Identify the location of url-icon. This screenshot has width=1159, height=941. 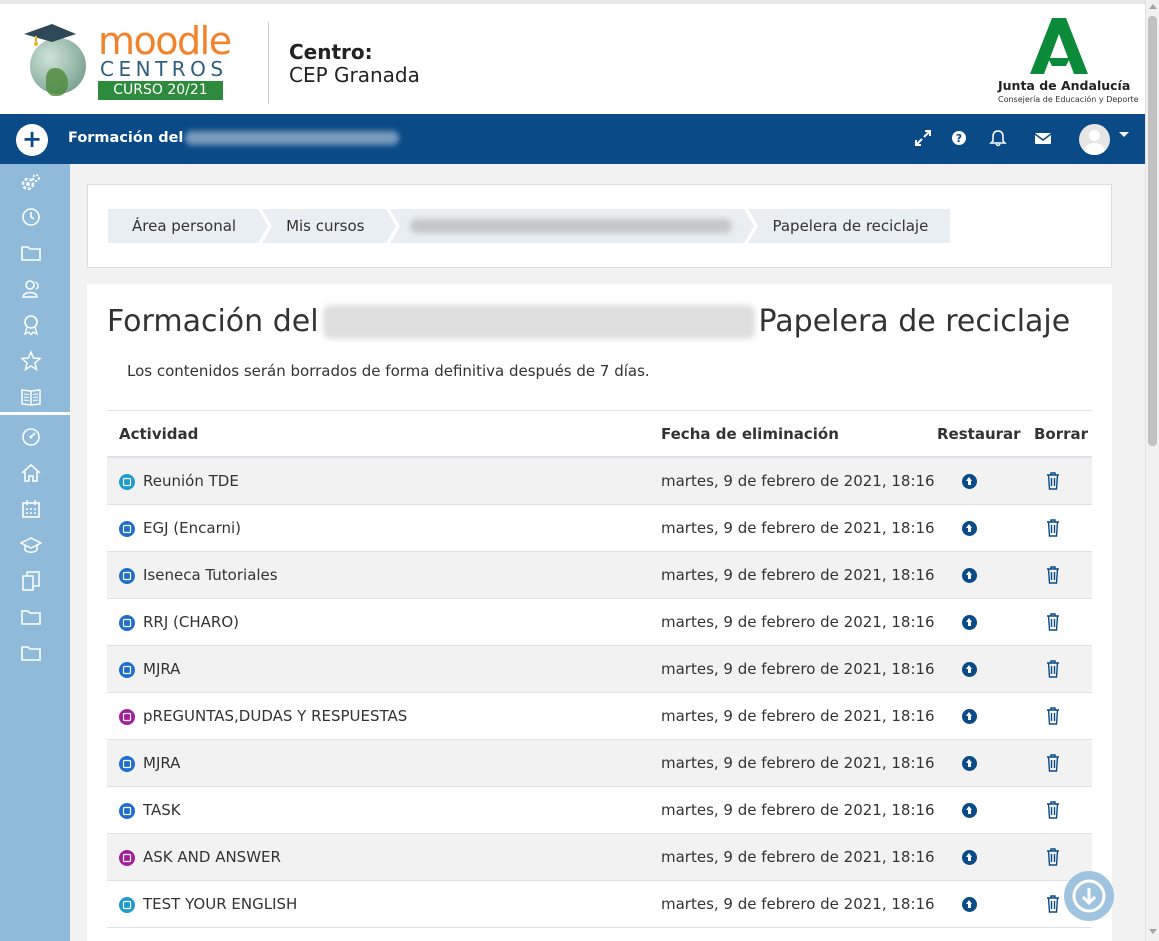
(127, 482).